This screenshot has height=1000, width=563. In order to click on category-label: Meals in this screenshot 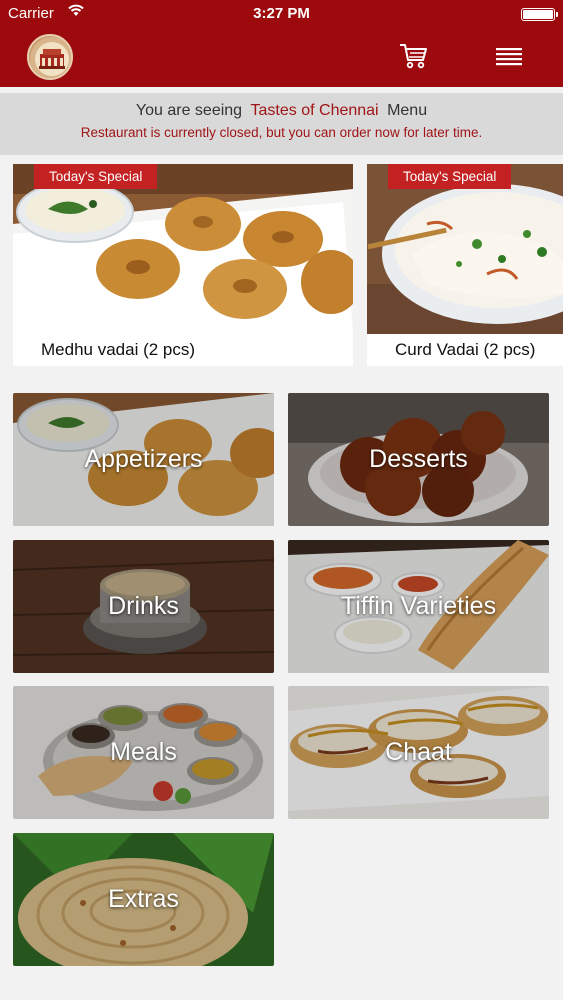, I will do `click(143, 752)`.